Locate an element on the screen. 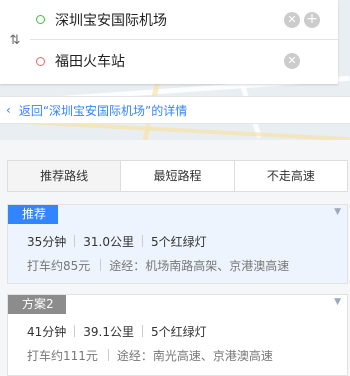 The height and width of the screenshot is (376, 350). start-row: 深圳宝安国际机场 ✕ + is located at coordinates (184, 20).